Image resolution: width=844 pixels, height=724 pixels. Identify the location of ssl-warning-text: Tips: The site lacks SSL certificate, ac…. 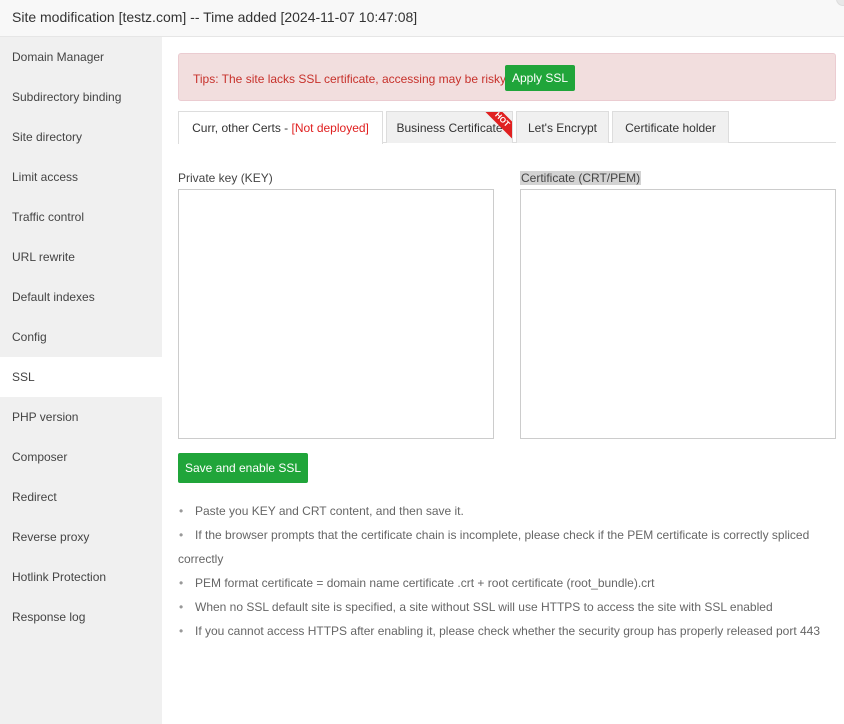
(351, 79).